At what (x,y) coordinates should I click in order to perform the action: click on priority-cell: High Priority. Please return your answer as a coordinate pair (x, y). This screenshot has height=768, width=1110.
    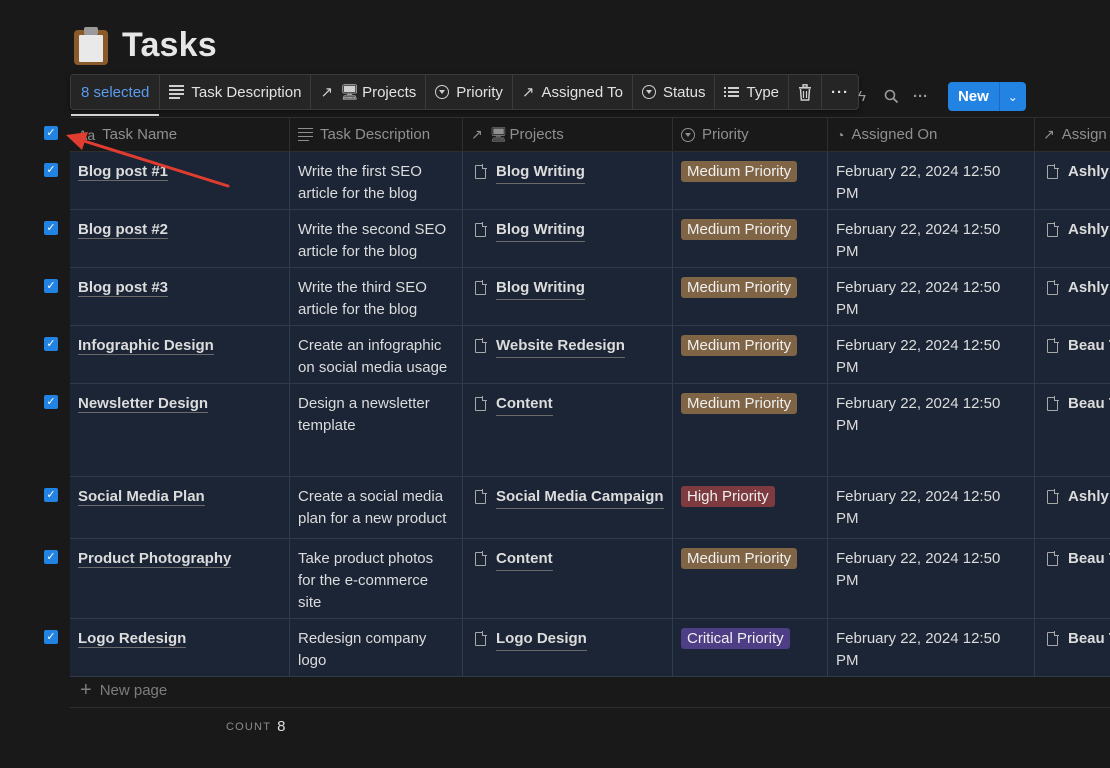
    Looking at the image, I should click on (750, 507).